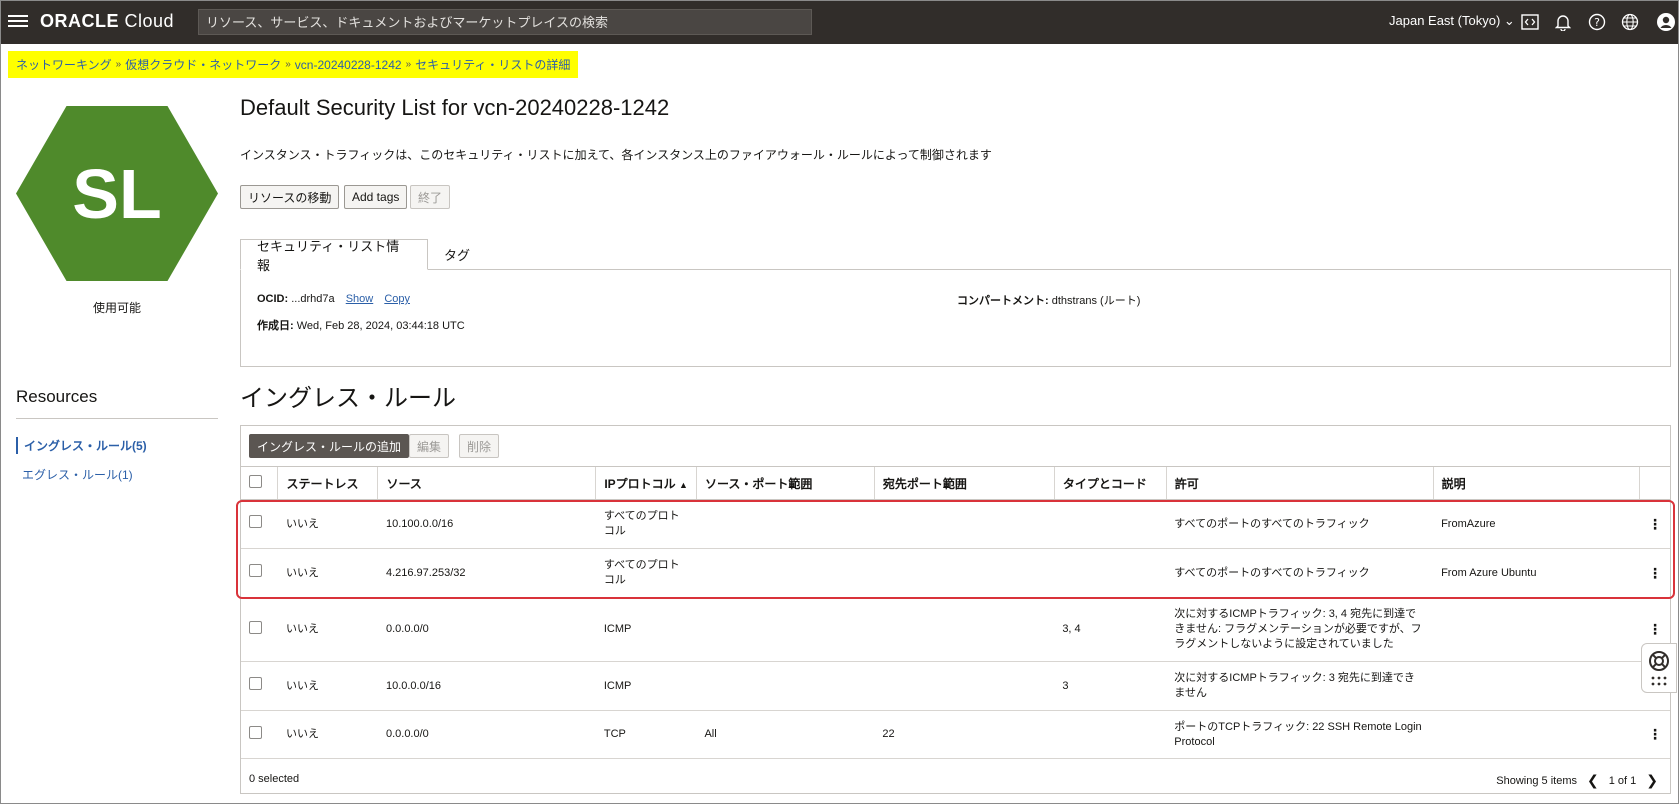  I want to click on compartment-row: コンパートメント: dthstrans (ルート), so click(1049, 301).